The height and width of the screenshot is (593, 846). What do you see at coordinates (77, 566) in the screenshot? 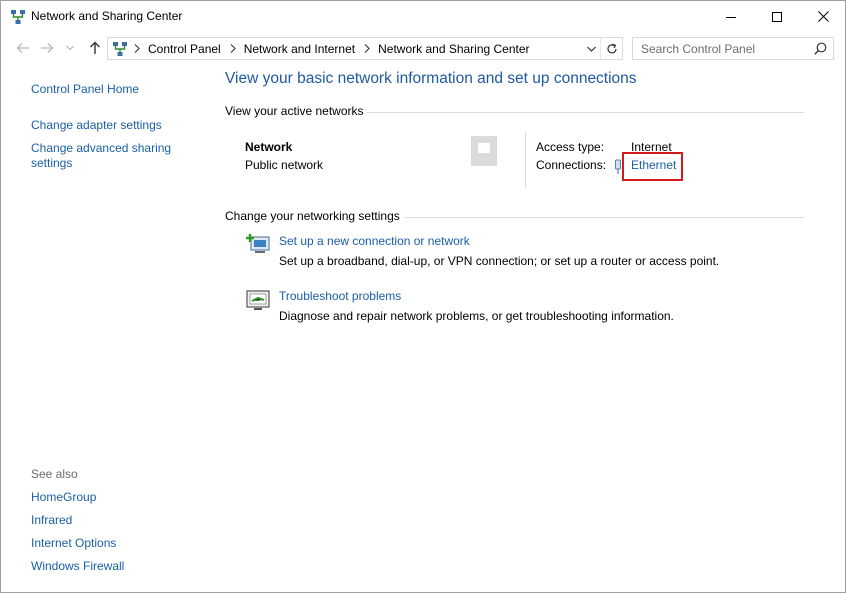
I see `windows-firewall-link: Windows Firewall` at bounding box center [77, 566].